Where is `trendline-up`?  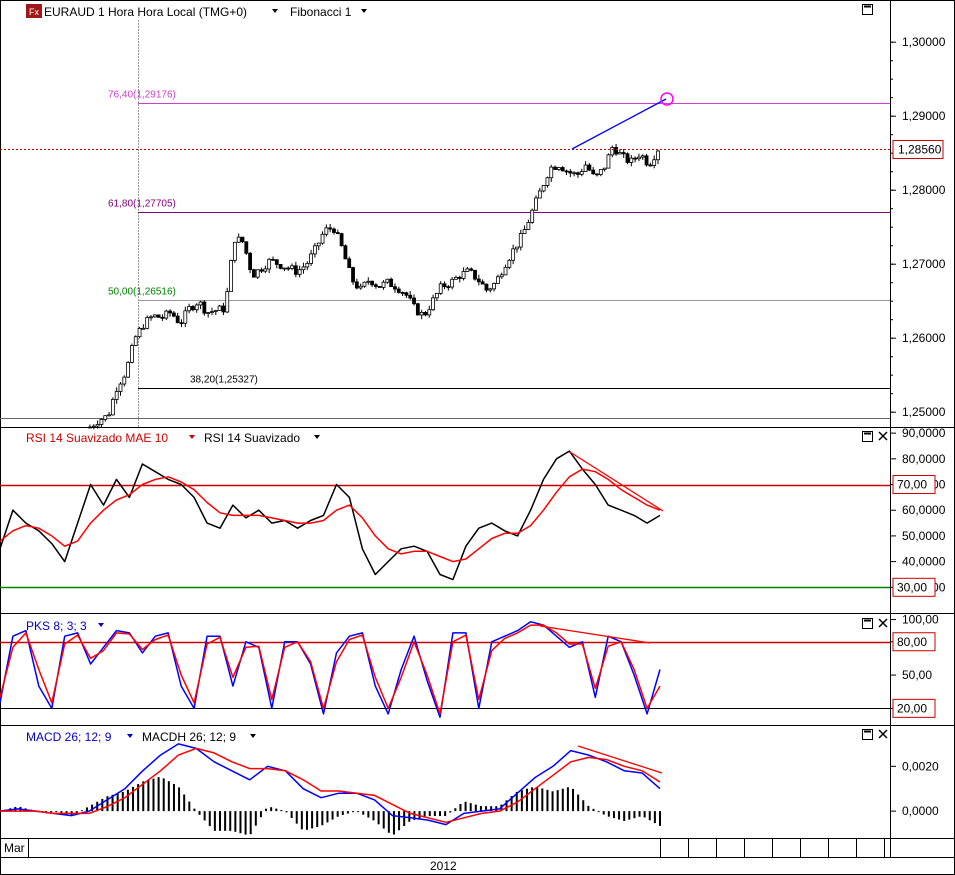 trendline-up is located at coordinates (619, 124).